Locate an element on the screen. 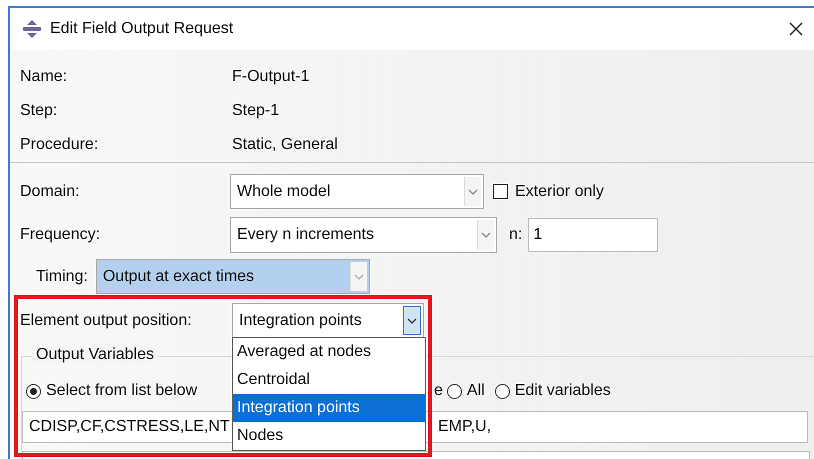 This screenshot has height=459, width=814. radio-label: Select from list below is located at coordinates (122, 391).